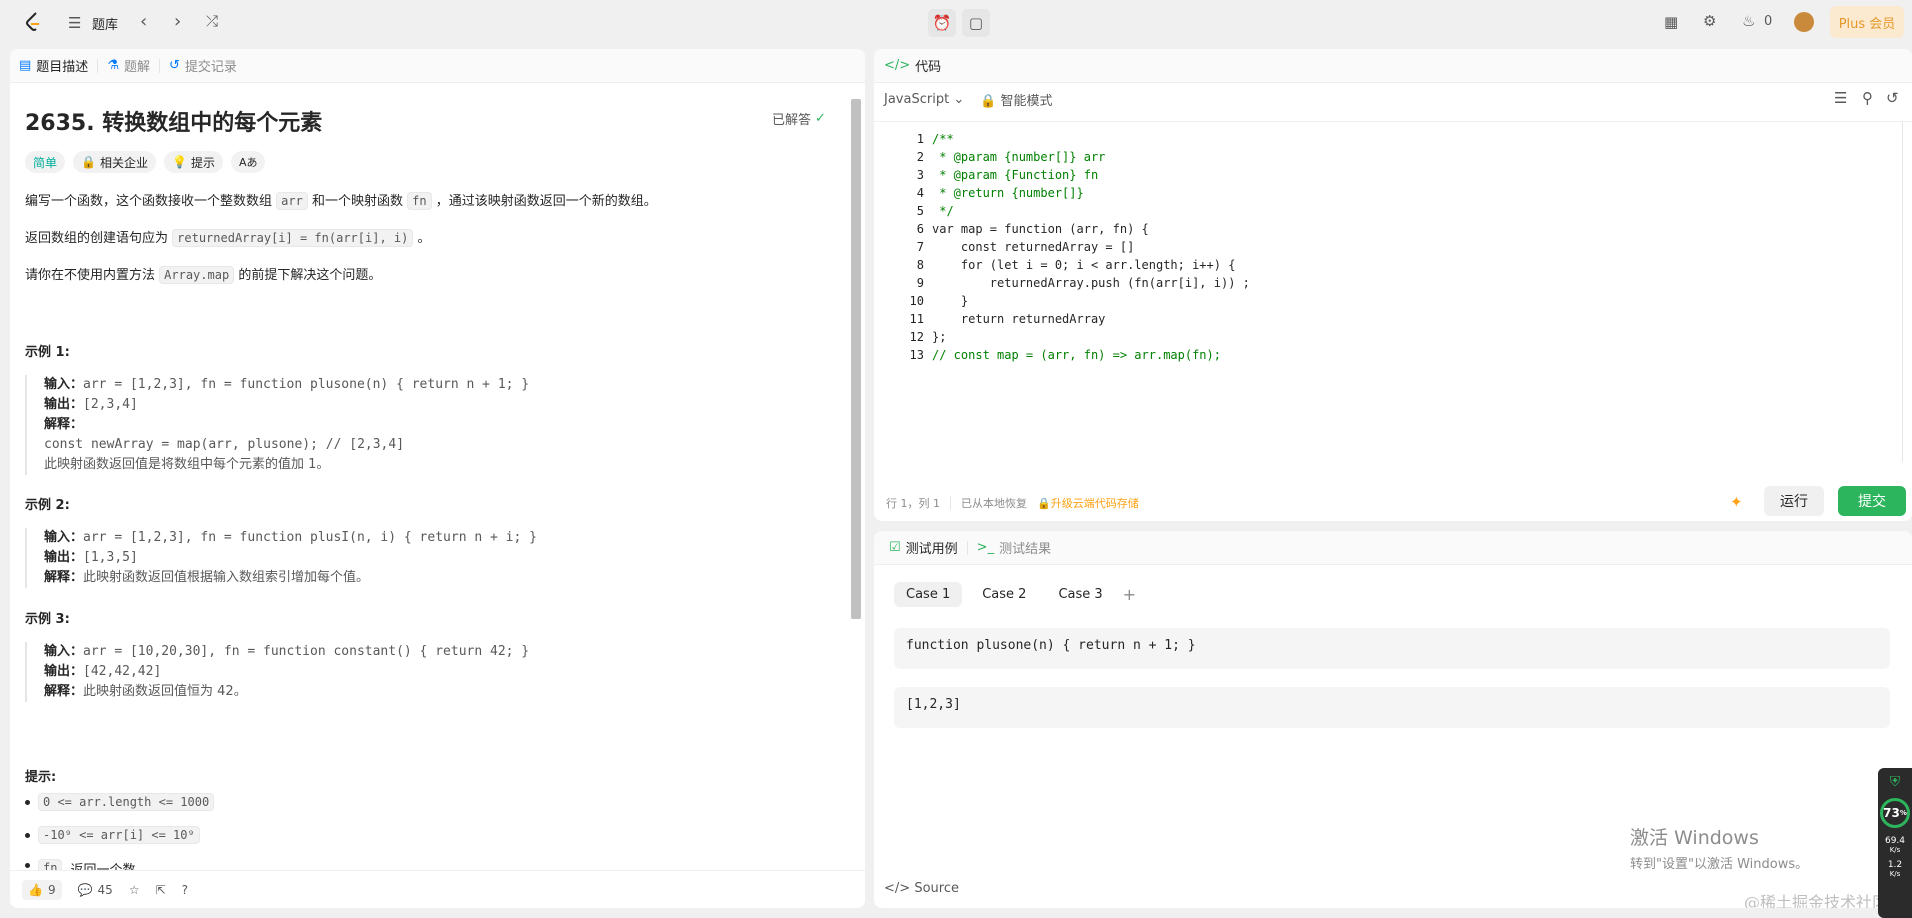 The width and height of the screenshot is (1912, 918). I want to click on chevron-down-icon: ⌄, so click(959, 99).